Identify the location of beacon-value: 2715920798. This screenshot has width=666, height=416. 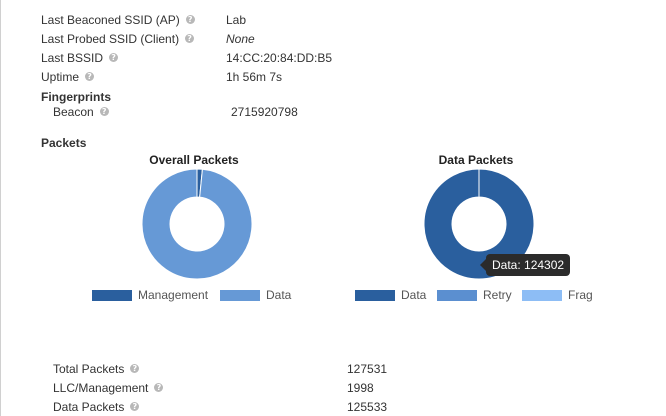
(264, 112).